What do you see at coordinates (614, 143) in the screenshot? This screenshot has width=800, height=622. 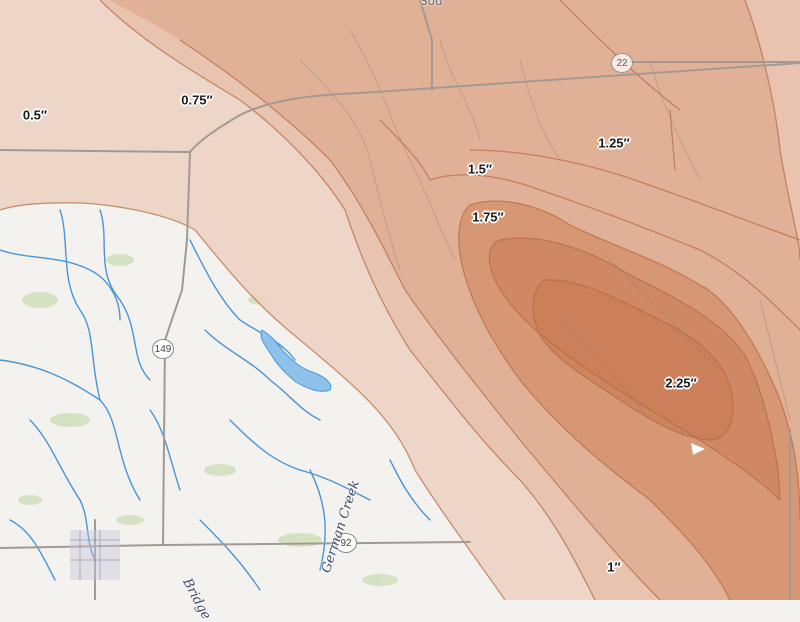 I see `contour-label-1-25: 1.25″` at bounding box center [614, 143].